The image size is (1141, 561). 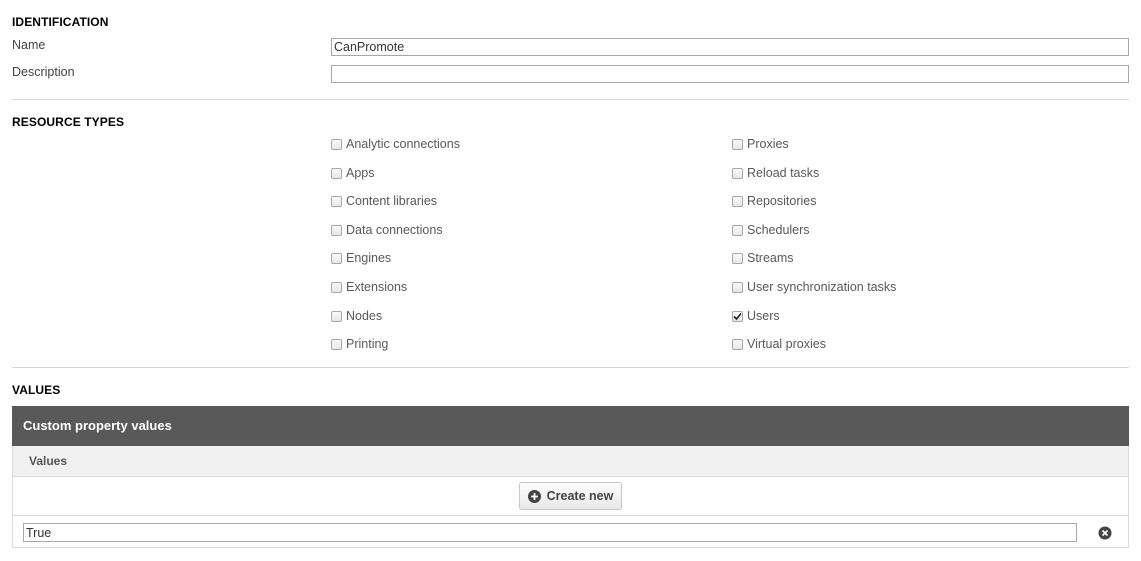 What do you see at coordinates (782, 201) in the screenshot?
I see `resource-type-label: Repositories` at bounding box center [782, 201].